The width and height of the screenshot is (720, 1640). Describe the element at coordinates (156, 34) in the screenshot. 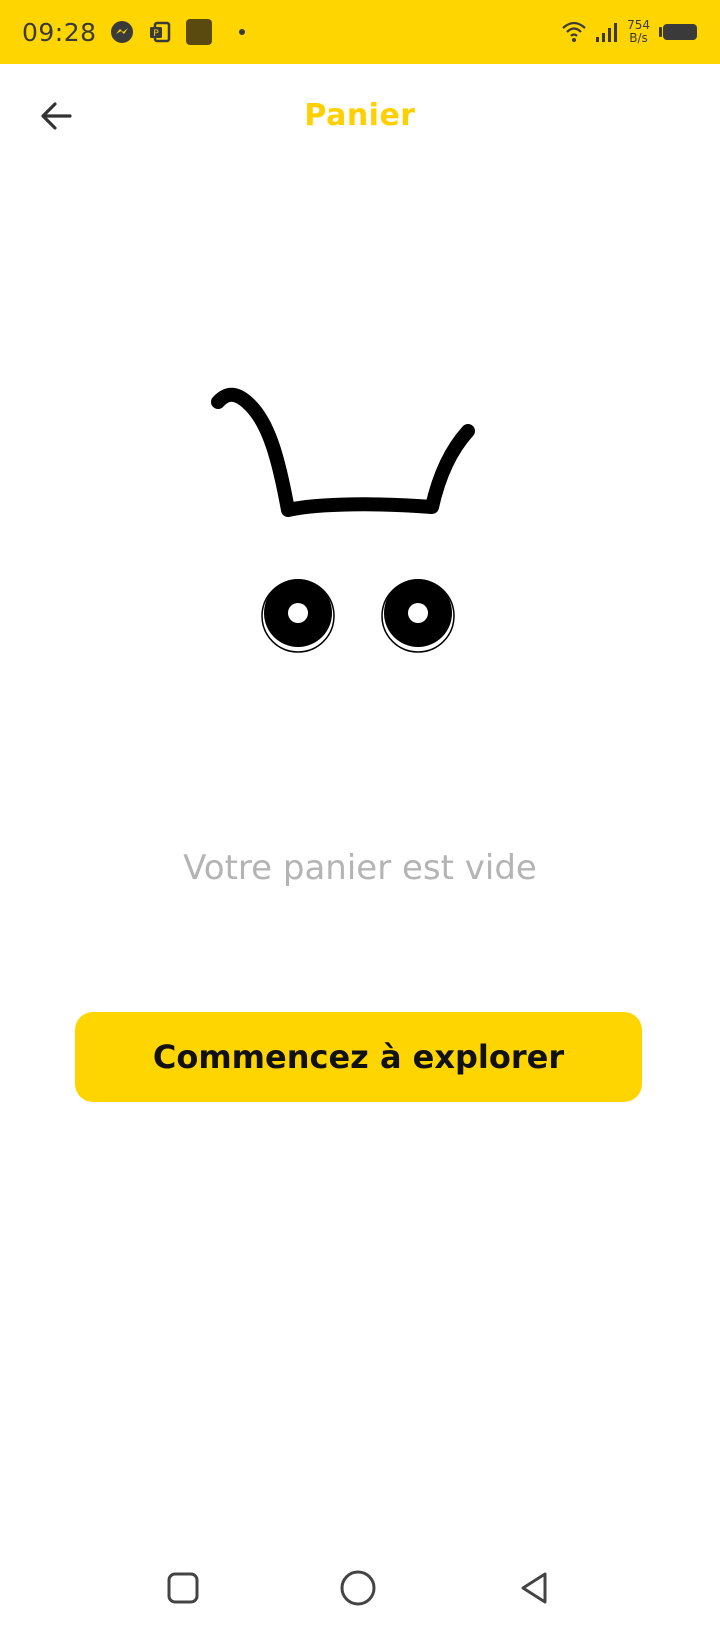

I see `svg-text: P` at that location.